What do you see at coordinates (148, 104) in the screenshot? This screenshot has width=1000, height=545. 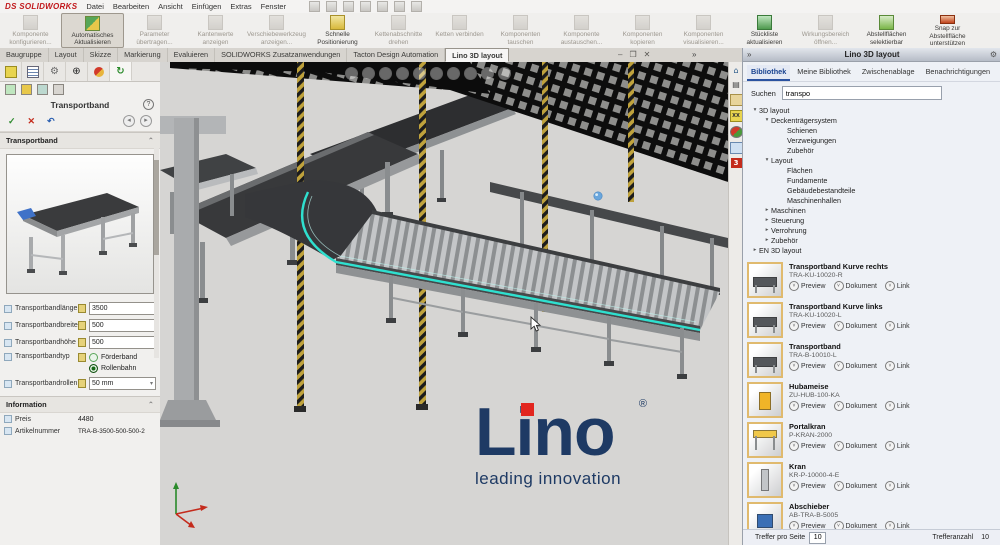 I see `help-icon: ?` at bounding box center [148, 104].